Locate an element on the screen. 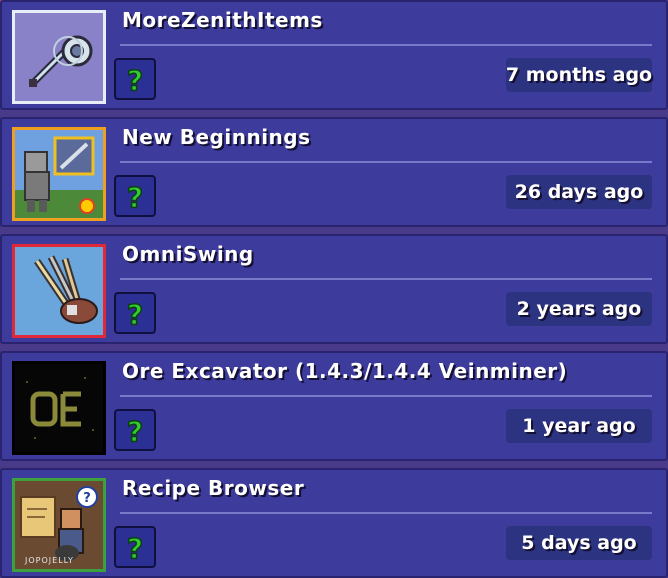 The width and height of the screenshot is (668, 578). watermark: JOPOJELLY is located at coordinates (49, 560).